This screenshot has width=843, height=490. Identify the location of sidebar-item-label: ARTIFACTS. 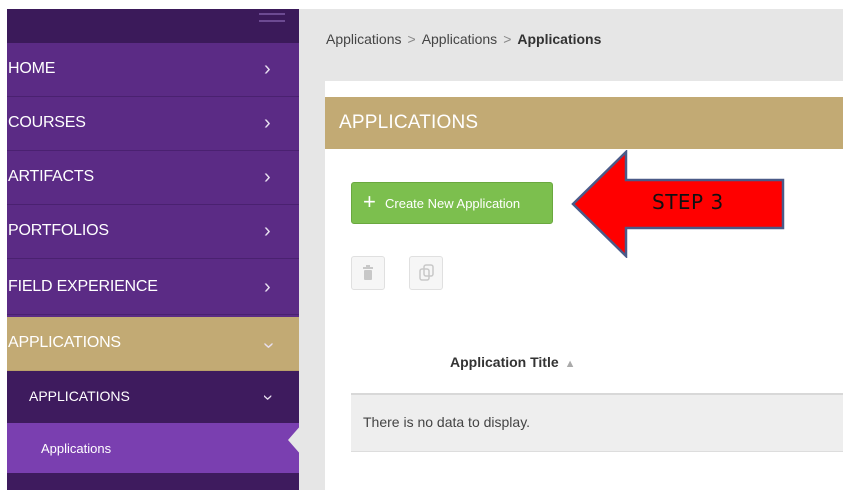
(51, 176).